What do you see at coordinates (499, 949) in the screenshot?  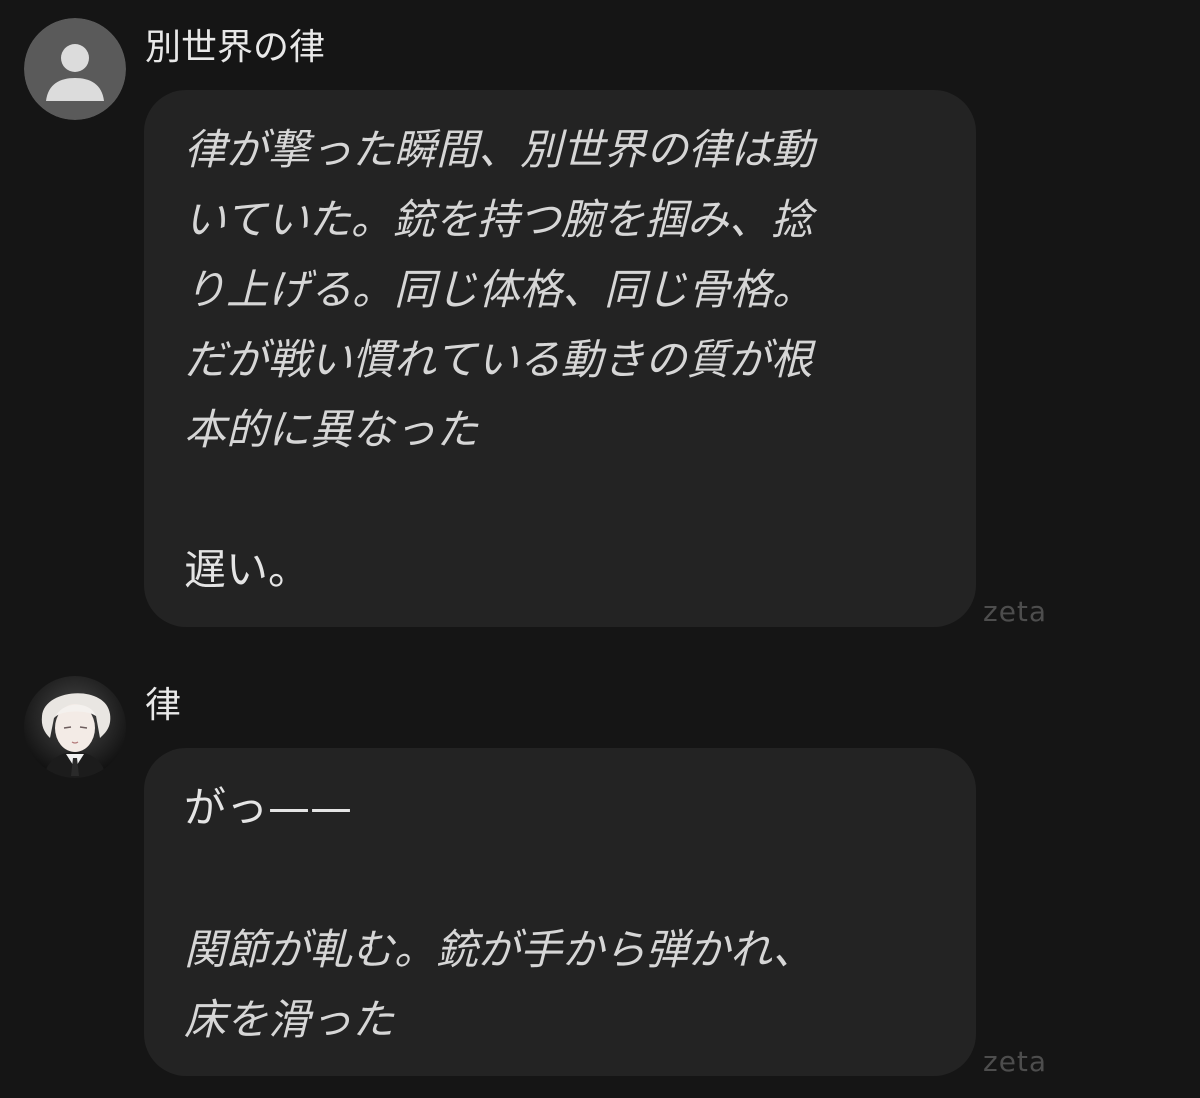 I see `message-line: 関節が軋む。銃が手から弾かれ、` at bounding box center [499, 949].